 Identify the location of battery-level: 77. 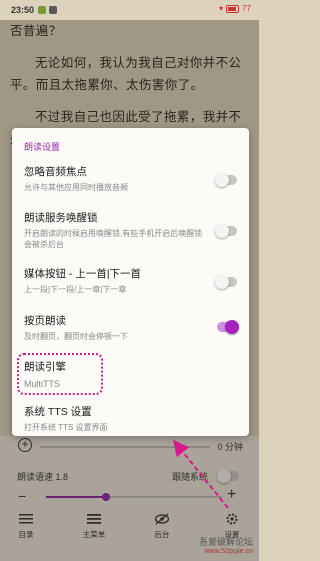
(246, 8).